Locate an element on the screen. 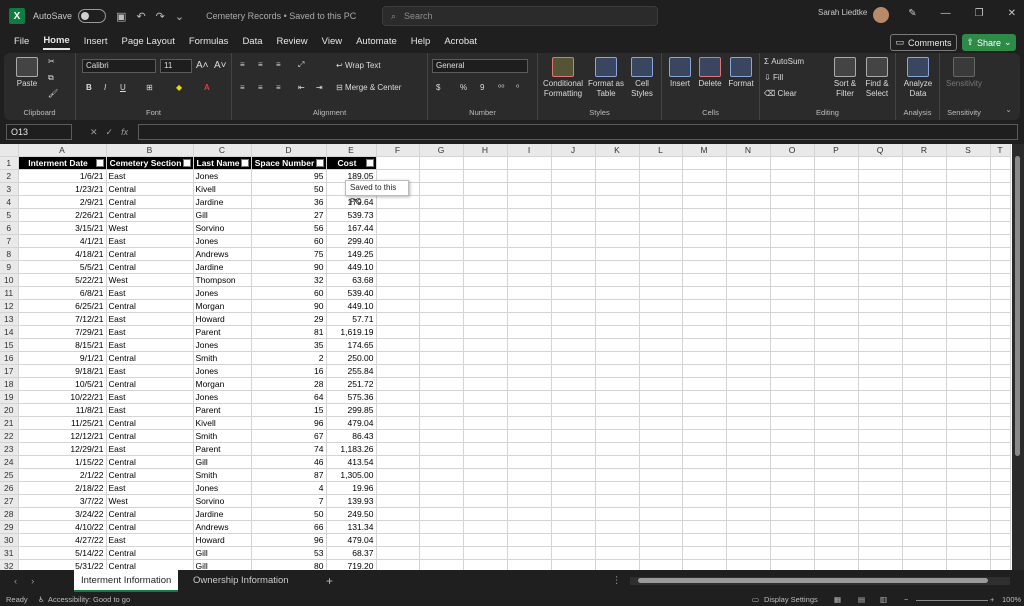 The width and height of the screenshot is (1024, 606). cell: 27 is located at coordinates (289, 215).